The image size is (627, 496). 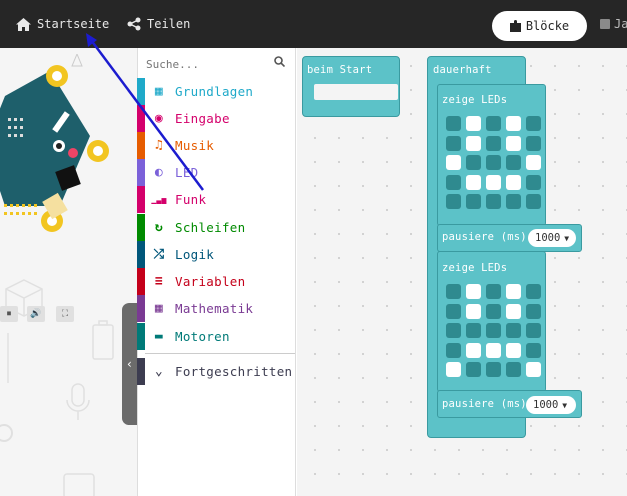 I want to click on category-label: Eingabe, so click(x=202, y=118).